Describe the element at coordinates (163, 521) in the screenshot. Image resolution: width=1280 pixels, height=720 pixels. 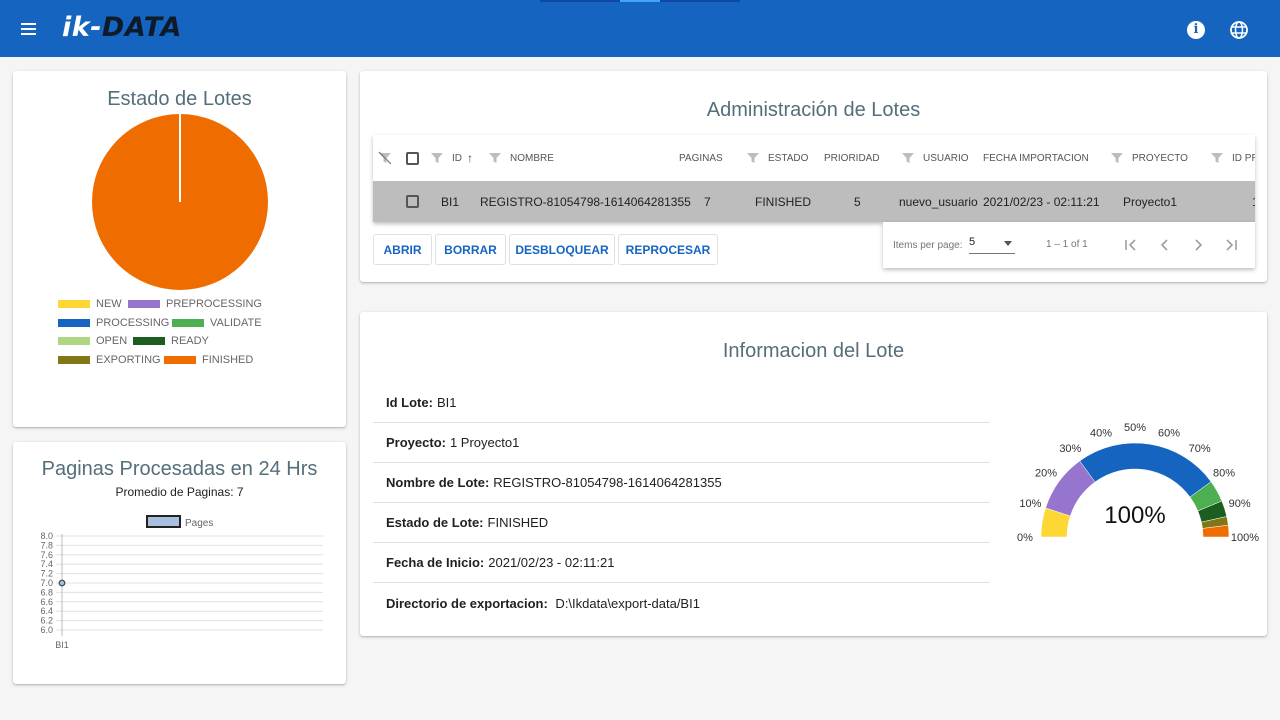
I see `legend-swatch-pages` at that location.